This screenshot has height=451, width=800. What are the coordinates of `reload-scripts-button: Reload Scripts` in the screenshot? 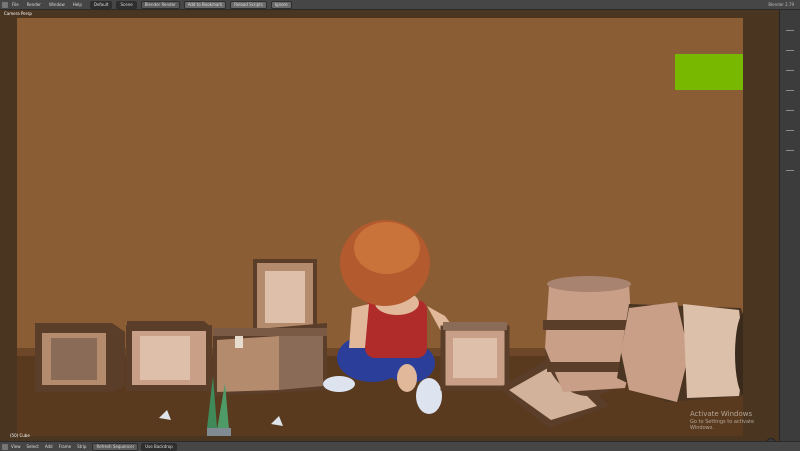 It's located at (248, 4).